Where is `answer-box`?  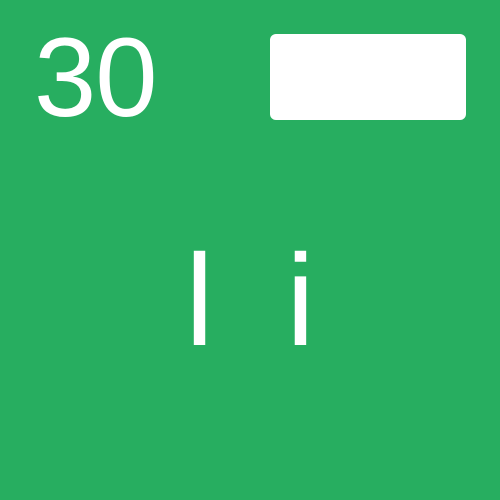
answer-box is located at coordinates (368, 77).